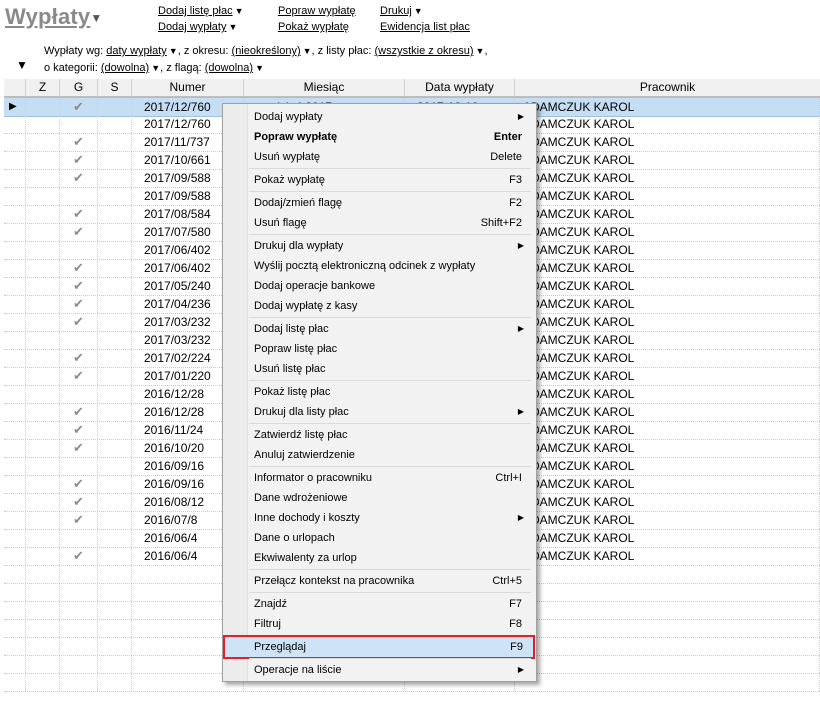 Image resolution: width=820 pixels, height=707 pixels. What do you see at coordinates (389, 558) in the screenshot?
I see `menu-item-ekwiwalenty-za-urlop: Ekwiwalenty za urlop` at bounding box center [389, 558].